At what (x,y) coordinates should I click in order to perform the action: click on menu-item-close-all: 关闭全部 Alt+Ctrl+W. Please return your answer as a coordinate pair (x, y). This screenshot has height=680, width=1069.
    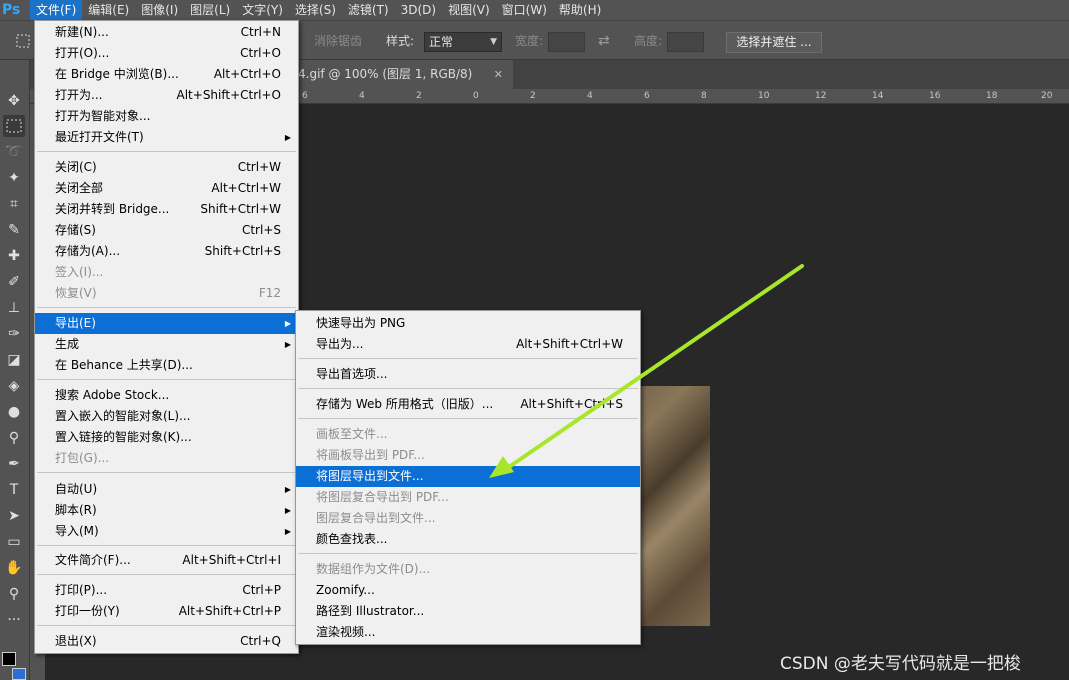
    Looking at the image, I should click on (166, 188).